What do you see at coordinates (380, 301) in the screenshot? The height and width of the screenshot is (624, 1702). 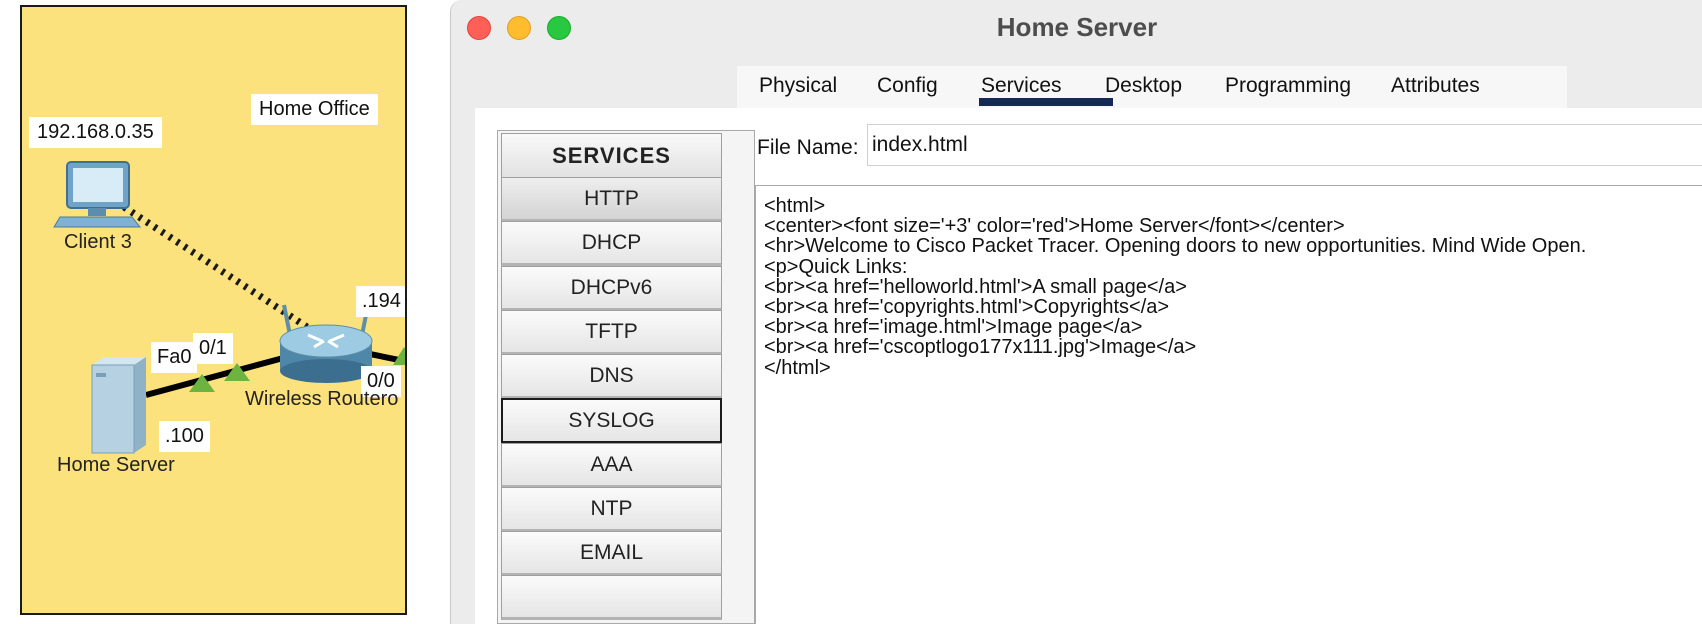 I see `router-wan-ip-label: .194` at bounding box center [380, 301].